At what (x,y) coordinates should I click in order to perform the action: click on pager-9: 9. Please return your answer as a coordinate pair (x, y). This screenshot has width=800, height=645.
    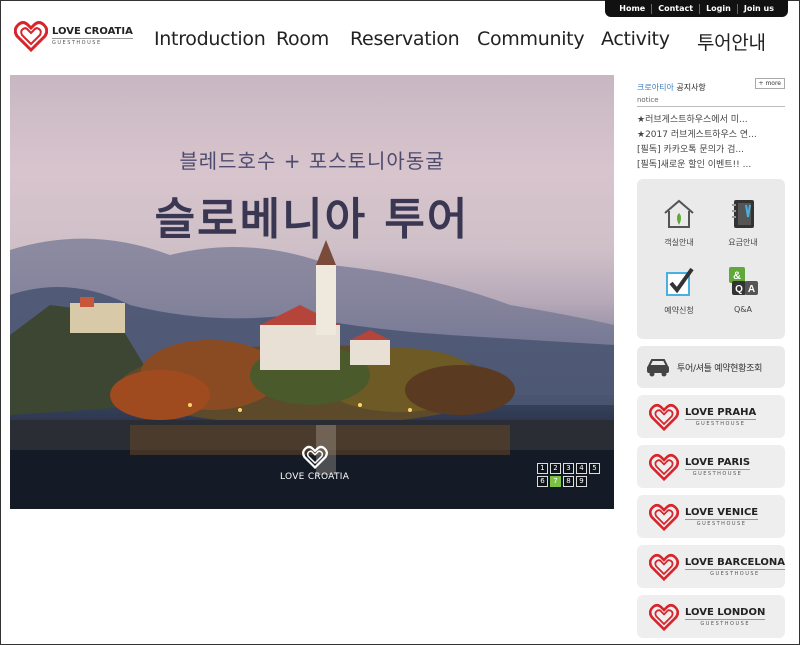
    Looking at the image, I should click on (581, 481).